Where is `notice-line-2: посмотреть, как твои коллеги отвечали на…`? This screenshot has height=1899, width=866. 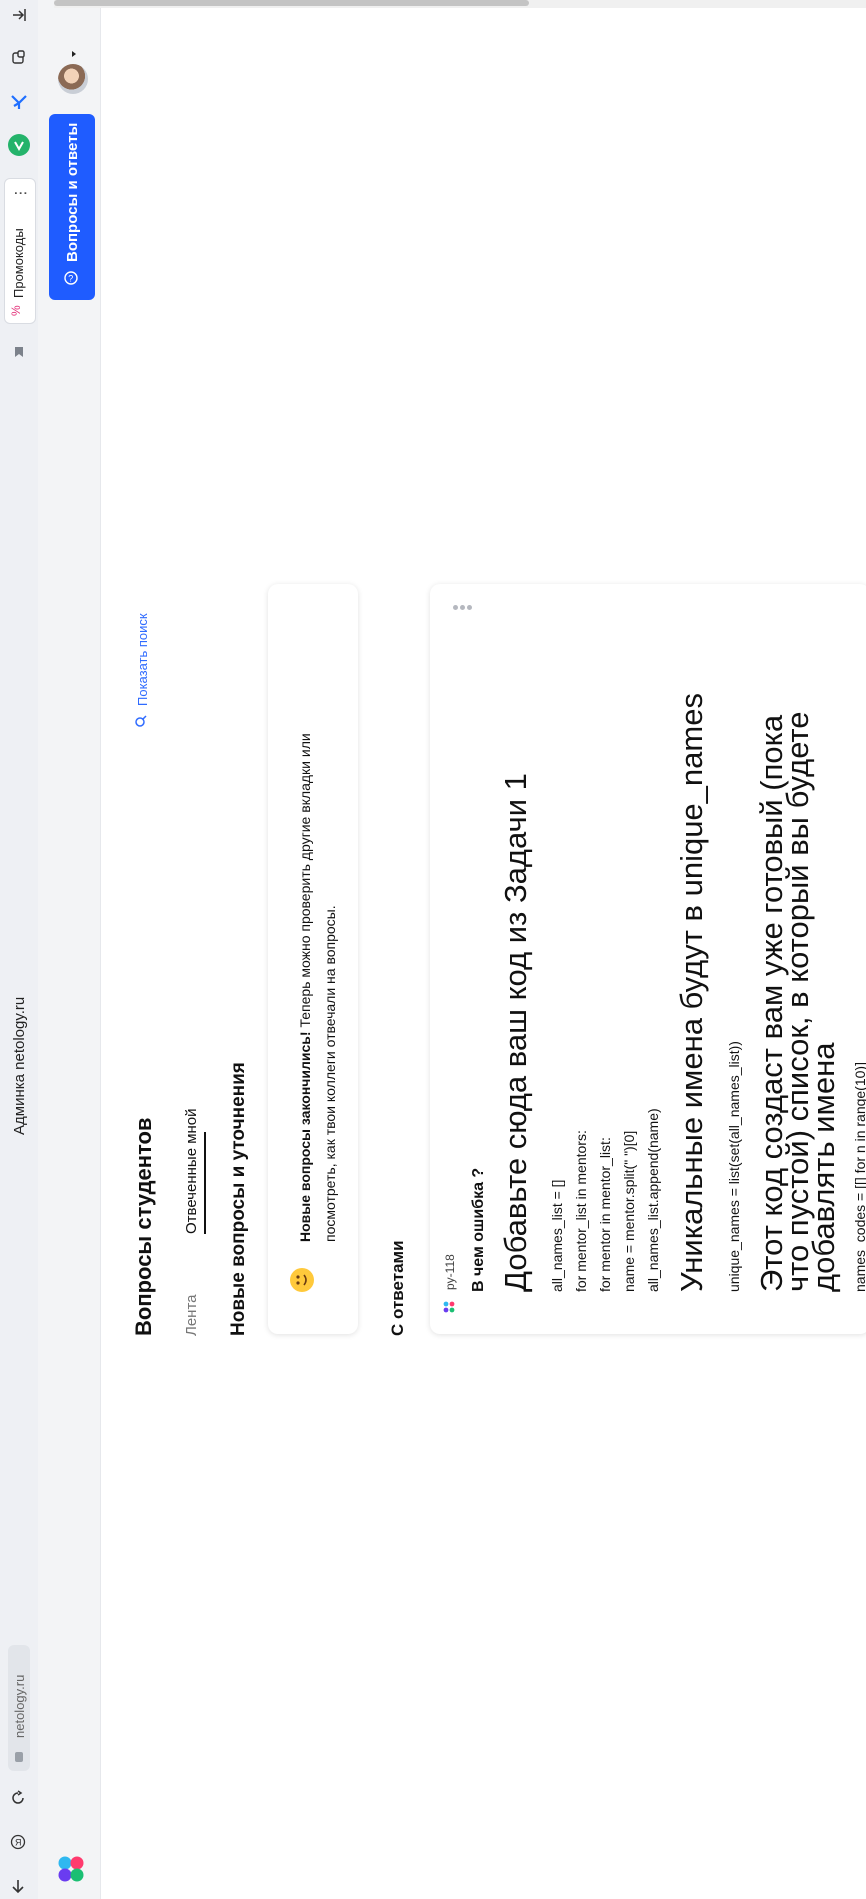
notice-line-2: посмотреть, как твои коллеги отвечали на… is located at coordinates (330, 1073).